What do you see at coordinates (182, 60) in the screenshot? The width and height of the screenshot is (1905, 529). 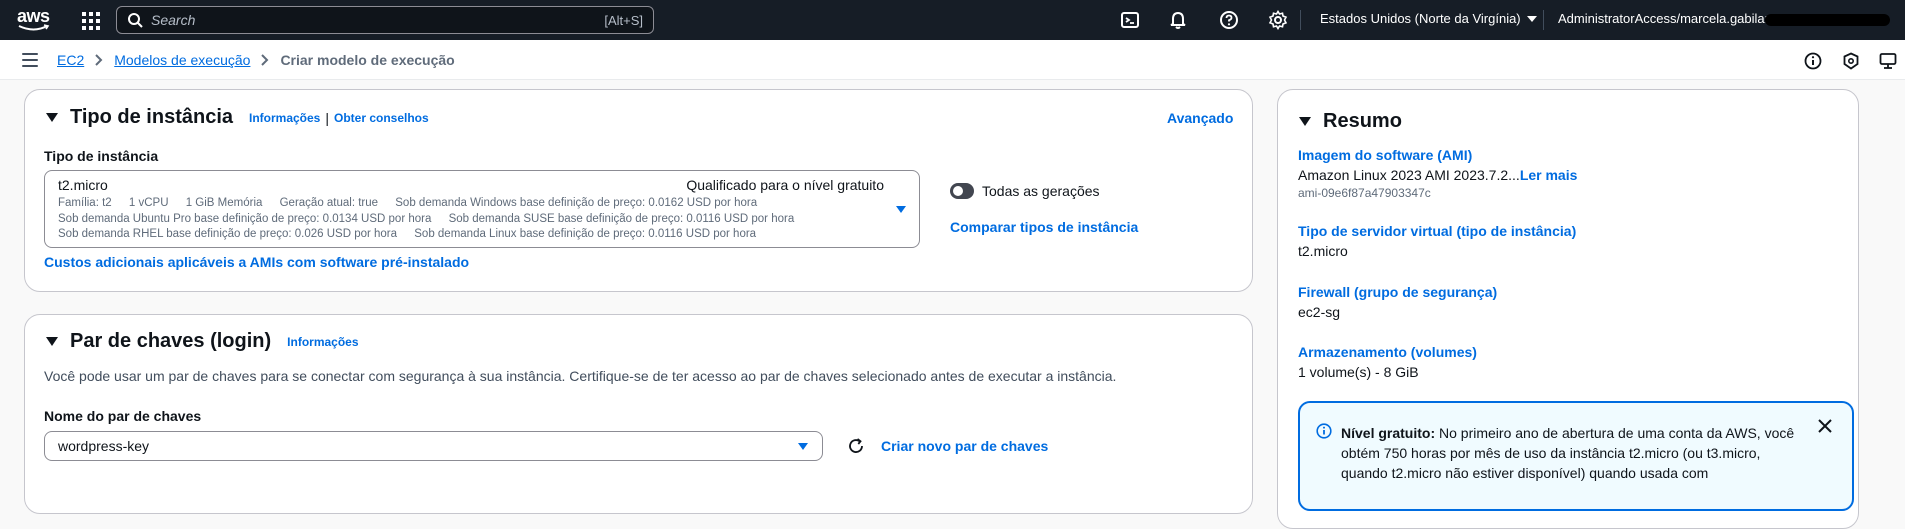 I see `breadcrumb-launch-templates: Modelos de execução` at bounding box center [182, 60].